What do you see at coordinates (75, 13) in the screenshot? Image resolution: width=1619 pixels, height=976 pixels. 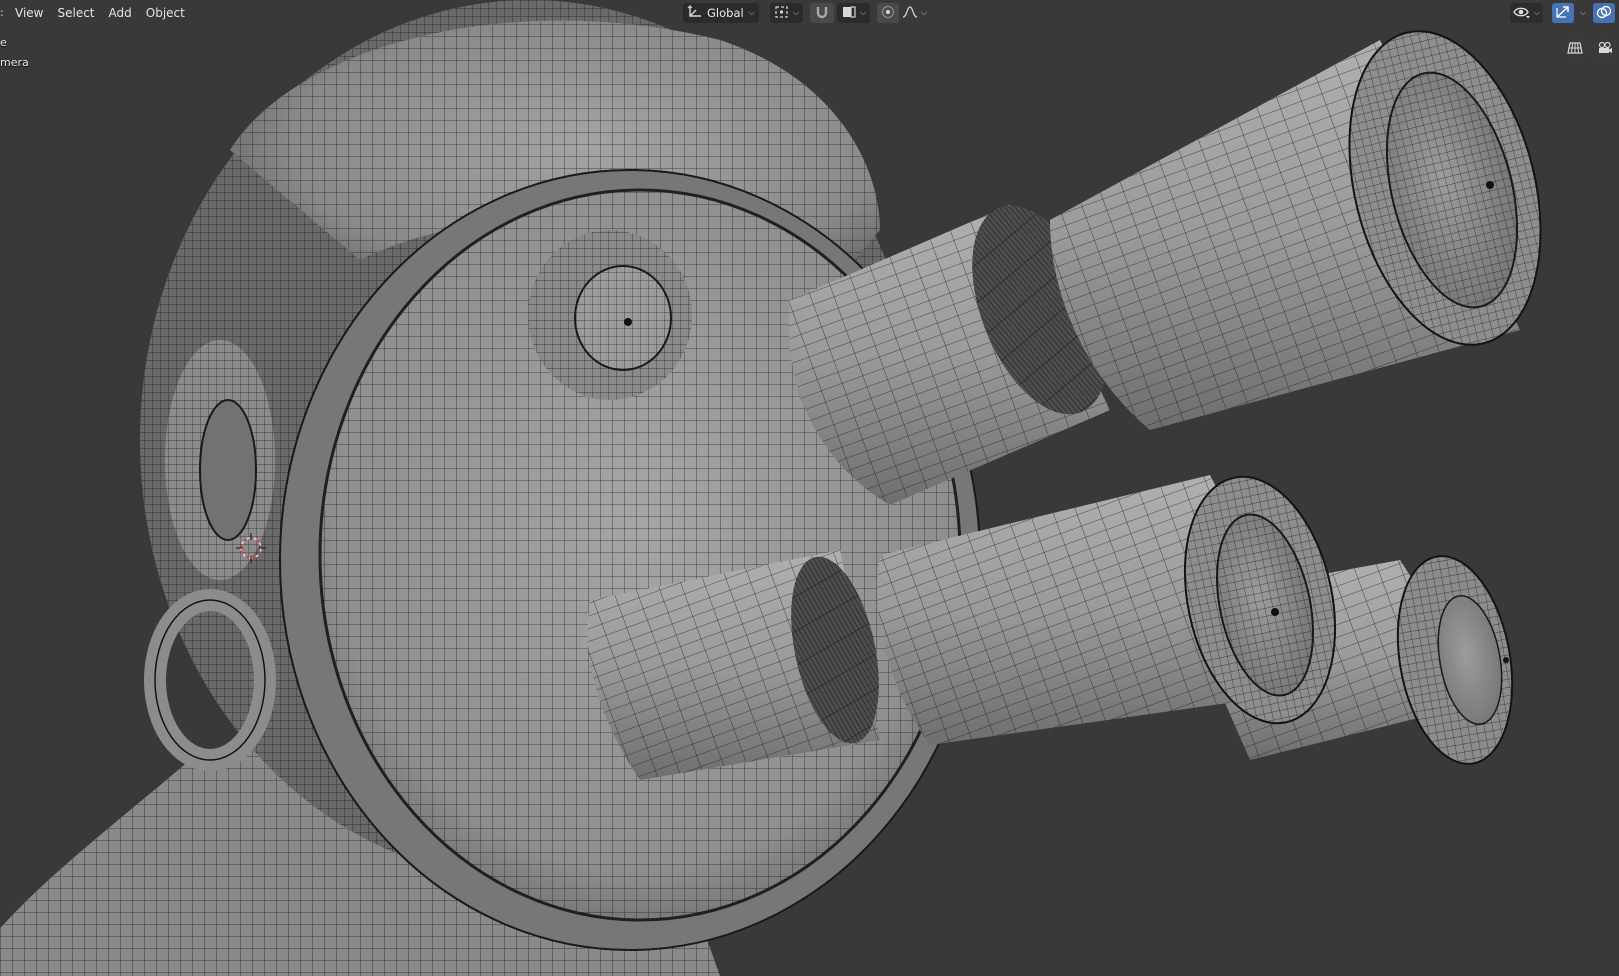 I see `menu-select: Select` at bounding box center [75, 13].